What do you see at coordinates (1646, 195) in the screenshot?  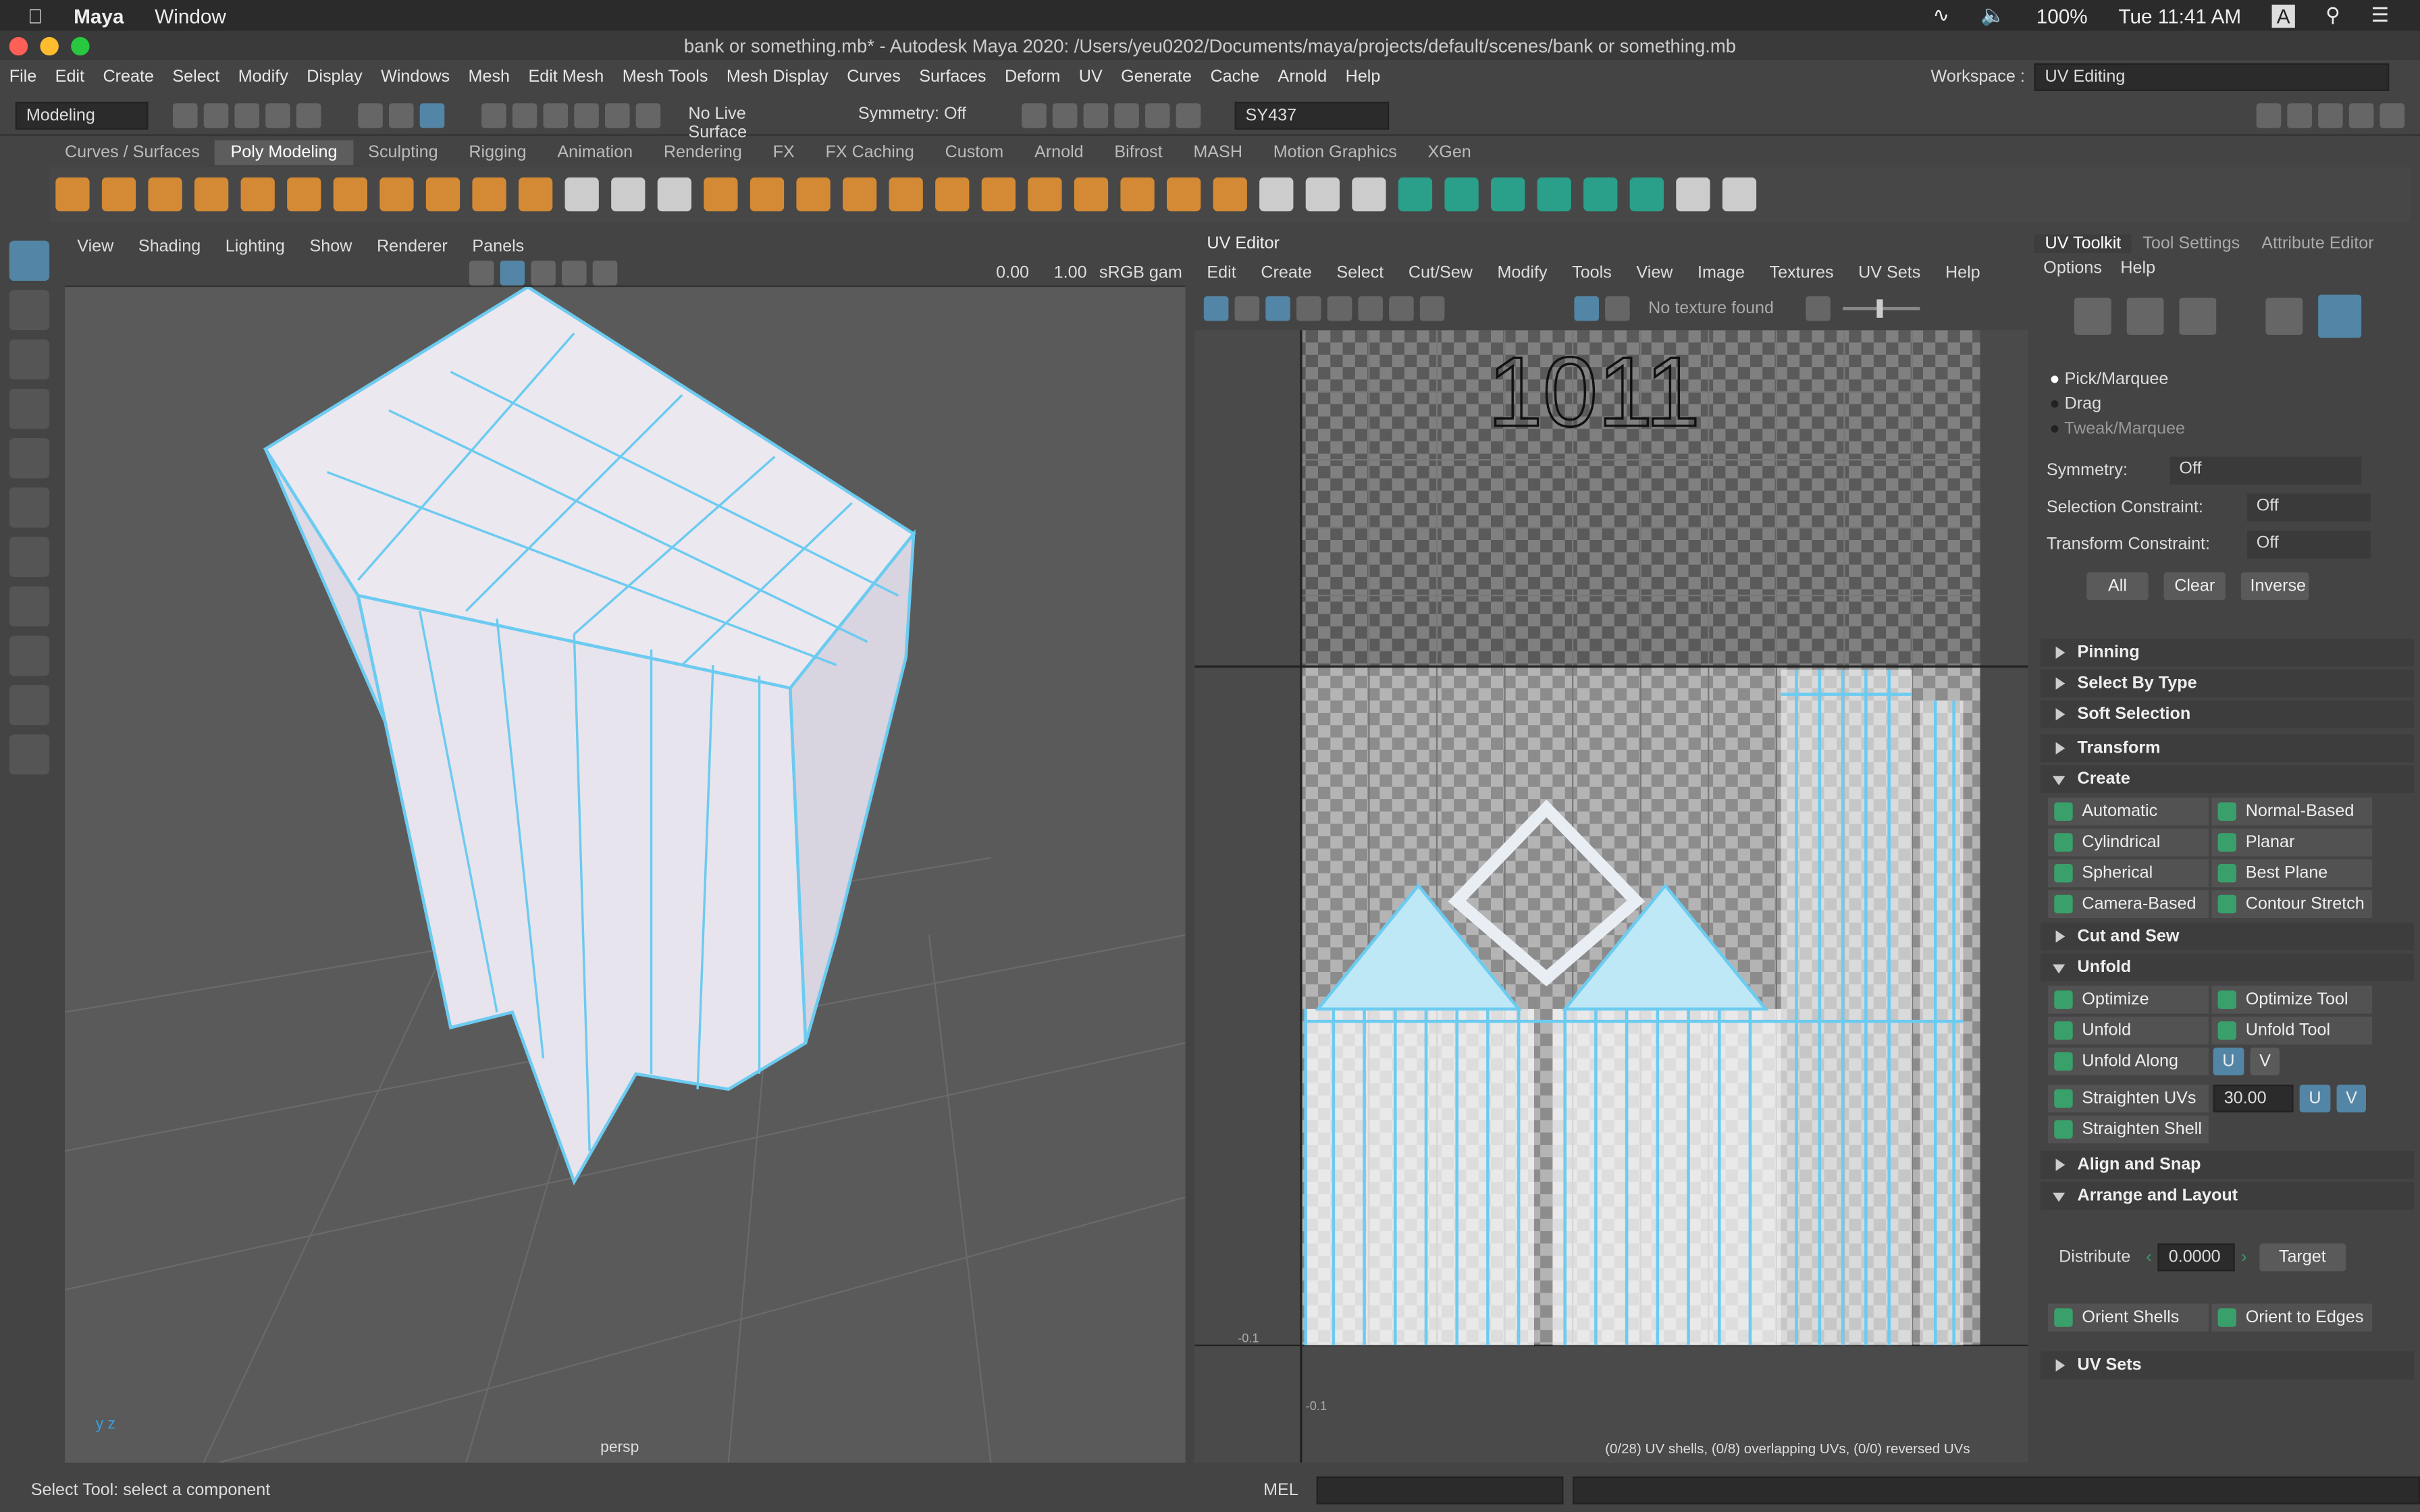 I see `layout-icon` at bounding box center [1646, 195].